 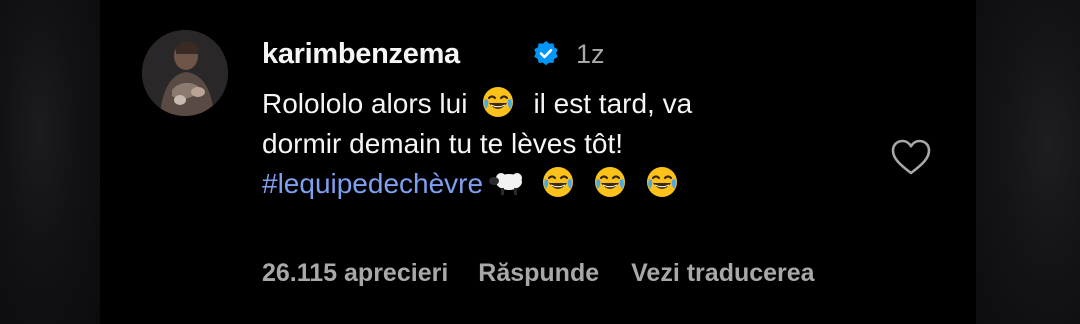 What do you see at coordinates (911, 157) in the screenshot?
I see `heart-like-icon` at bounding box center [911, 157].